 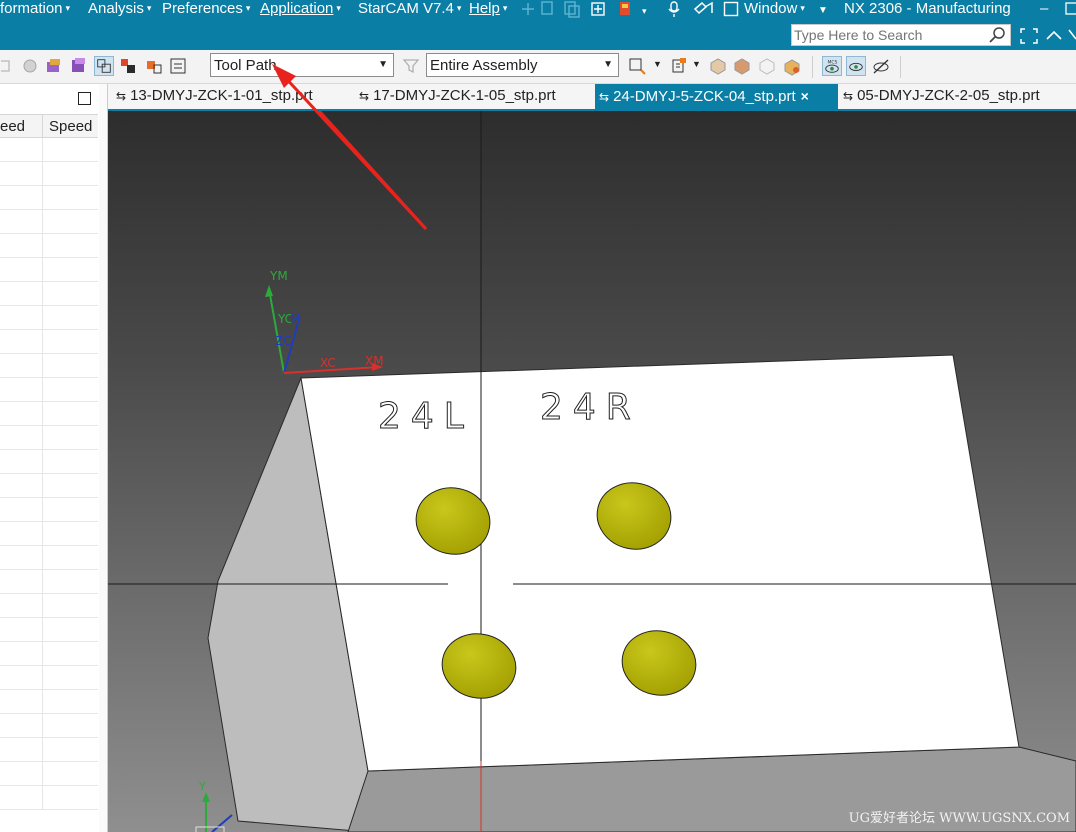 What do you see at coordinates (406, 8) in the screenshot?
I see `menu-starcam-label: StarCAM V7.4` at bounding box center [406, 8].